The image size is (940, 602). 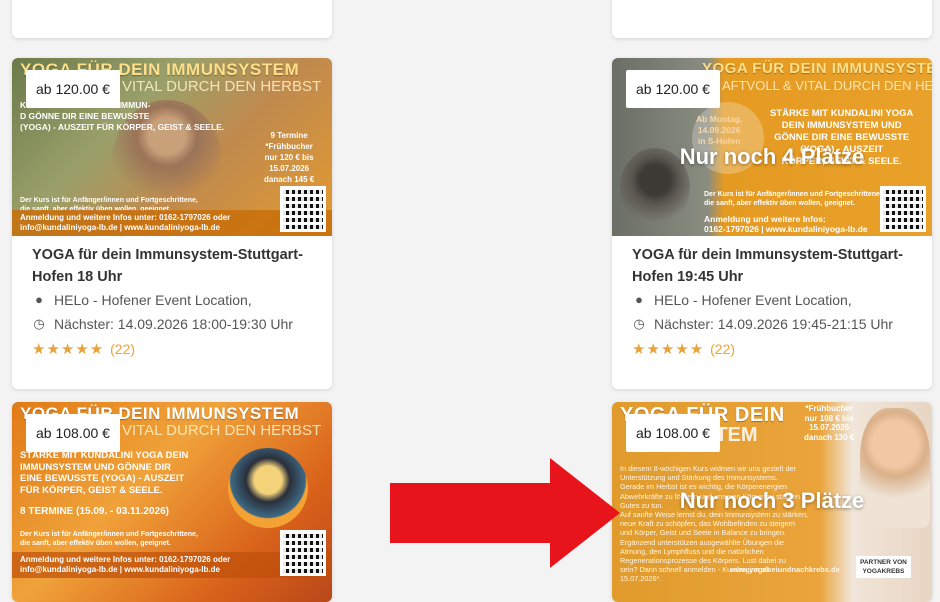 What do you see at coordinates (772, 156) in the screenshot?
I see `availability-overlay: Nur noch 4 Plätze` at bounding box center [772, 156].